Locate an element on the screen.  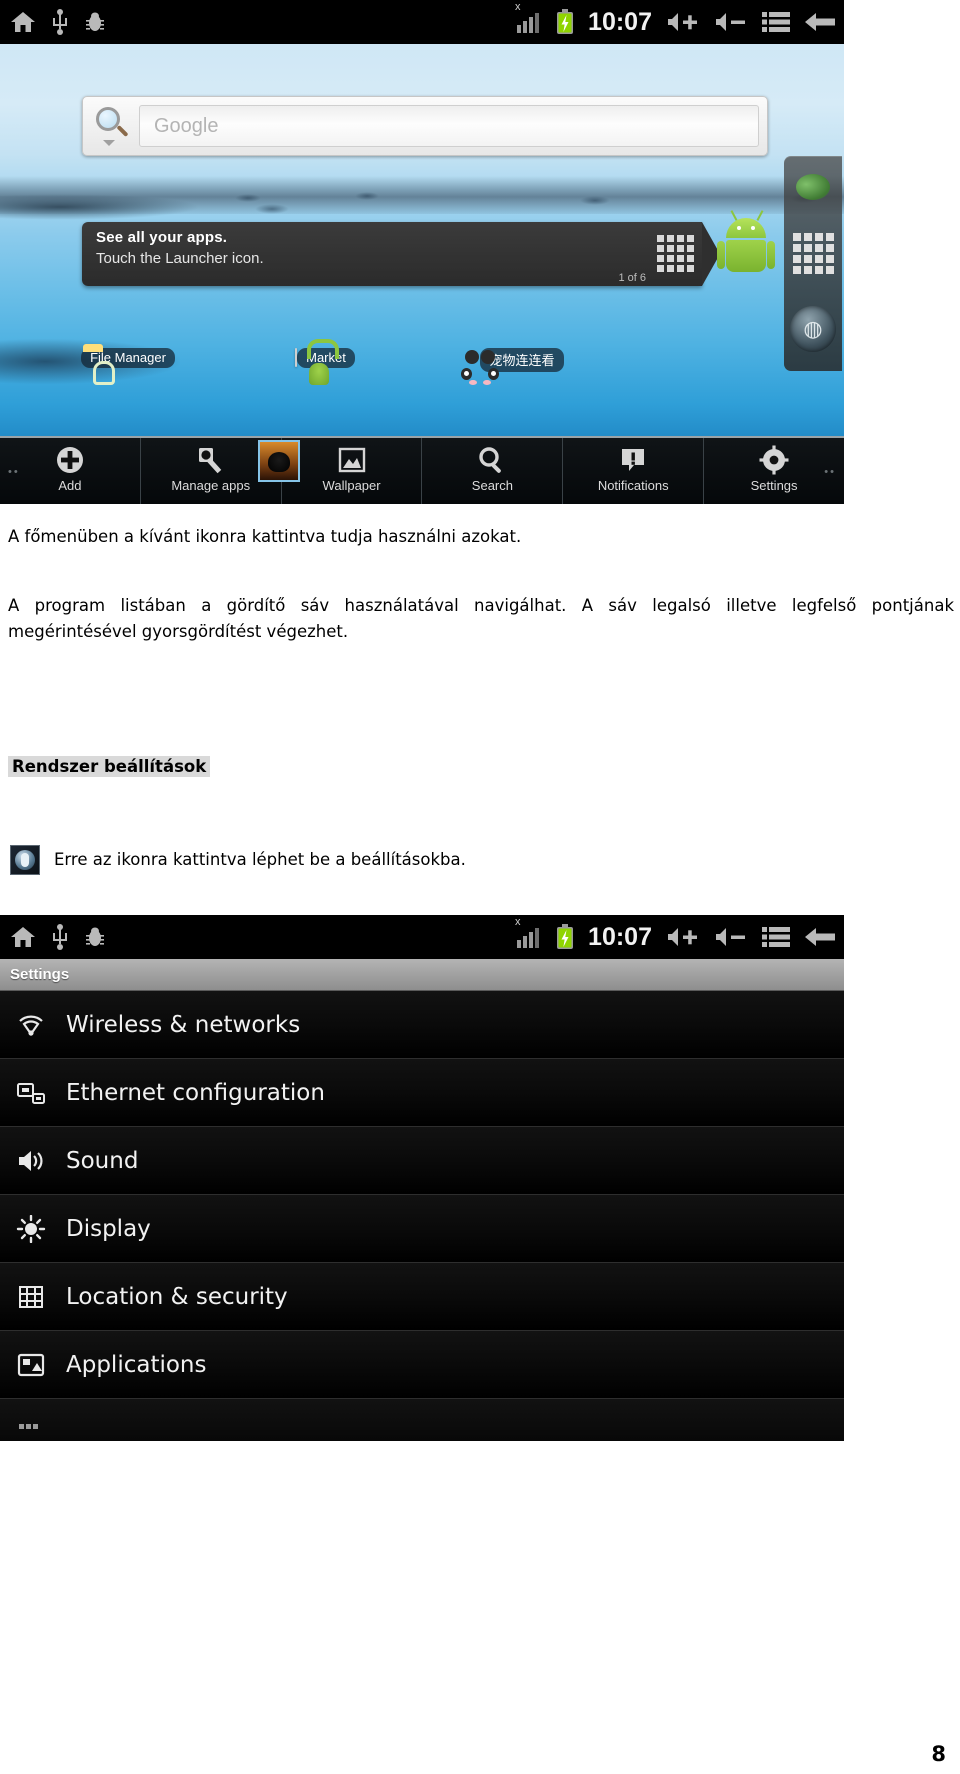
settings-row-partial is located at coordinates (422, 1420).